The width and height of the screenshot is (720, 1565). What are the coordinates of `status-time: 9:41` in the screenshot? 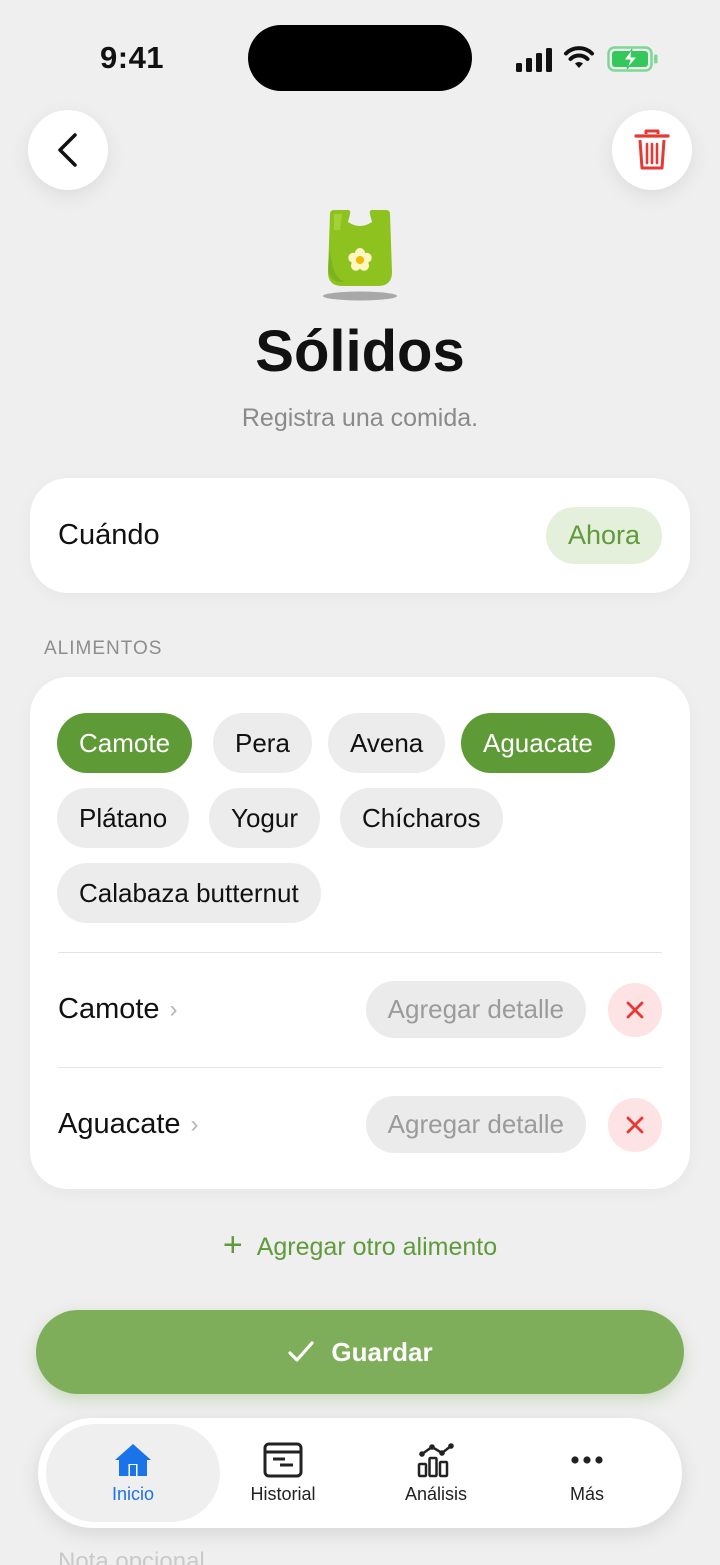 It's located at (132, 57).